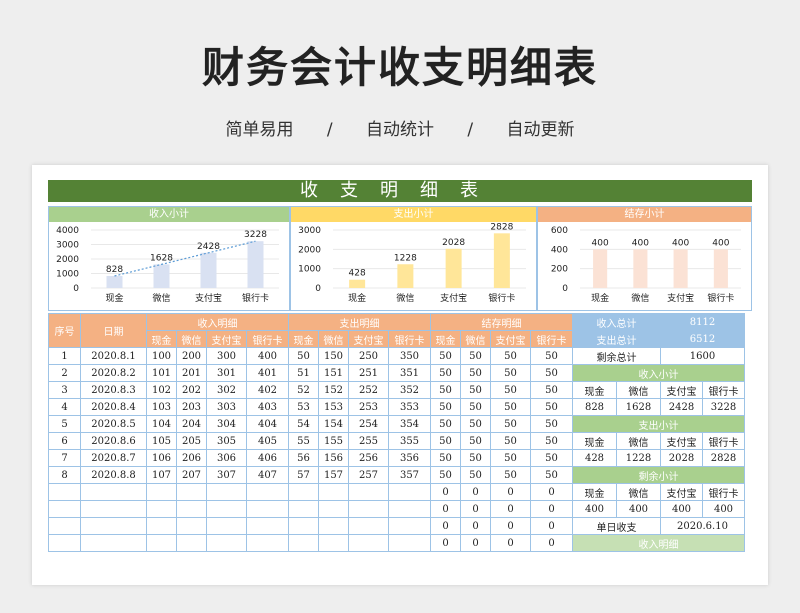 Image resolution: width=800 pixels, height=613 pixels. Describe the element at coordinates (723, 407) in the screenshot. I see `table-cell: 3228` at that location.